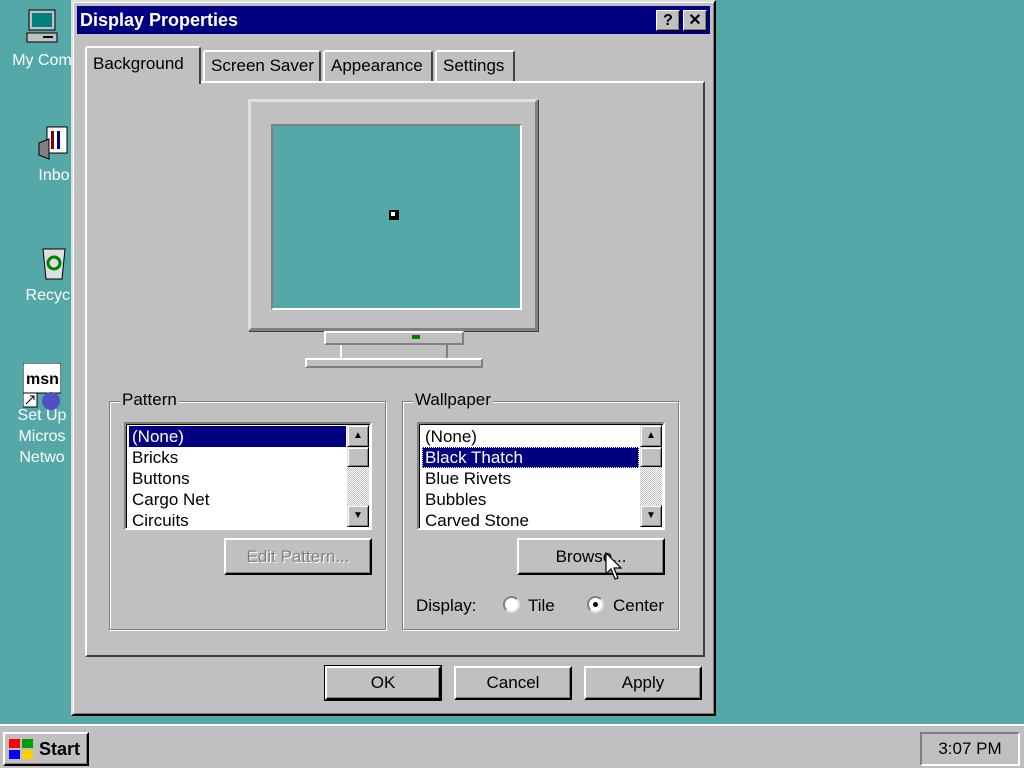  I want to click on close-button: ✕, so click(695, 20).